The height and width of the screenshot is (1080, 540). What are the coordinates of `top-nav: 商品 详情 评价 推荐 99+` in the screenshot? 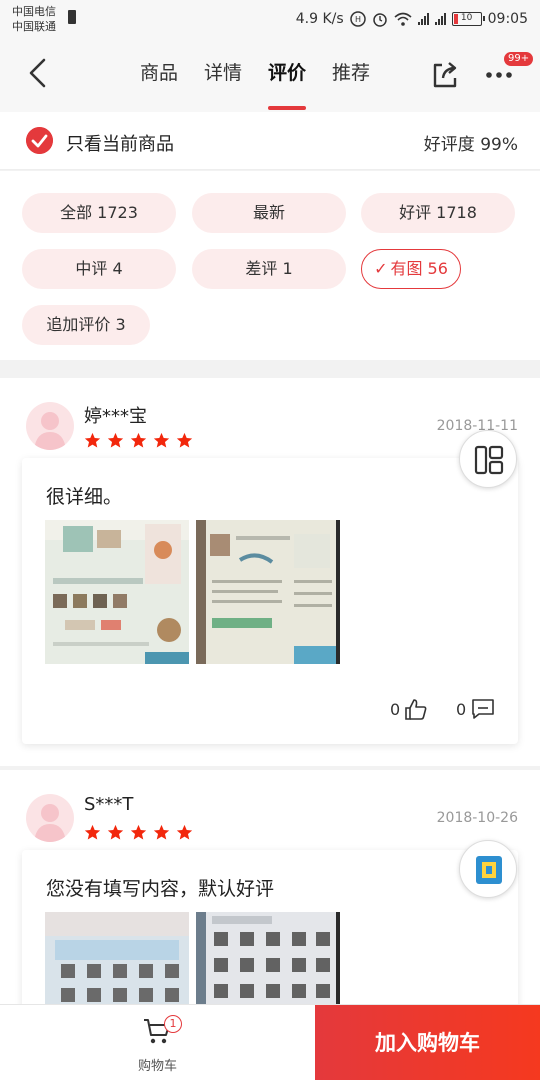 It's located at (270, 75).